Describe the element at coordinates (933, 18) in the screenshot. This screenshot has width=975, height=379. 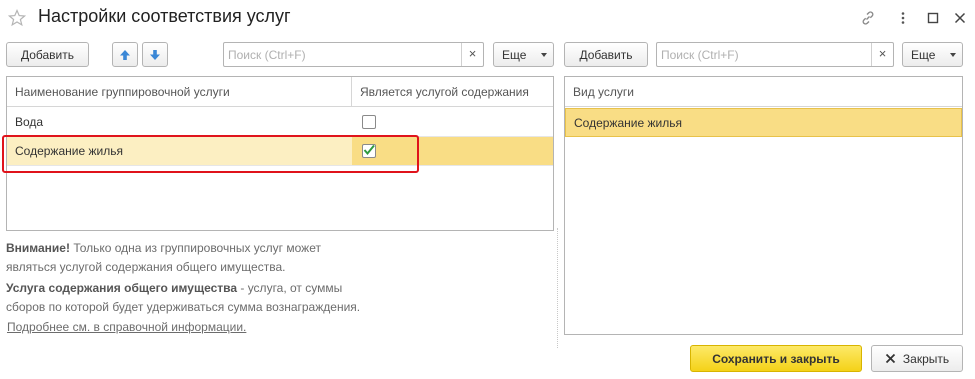
I see `maximize-icon` at that location.